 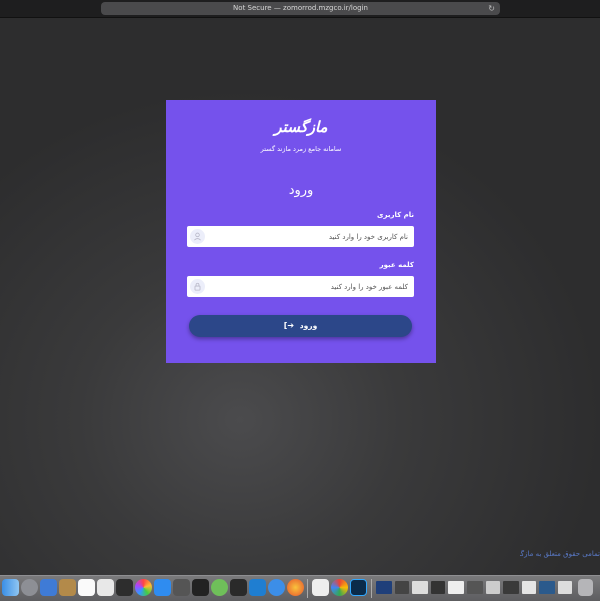 I want to click on stocks-icon, so click(x=124, y=587).